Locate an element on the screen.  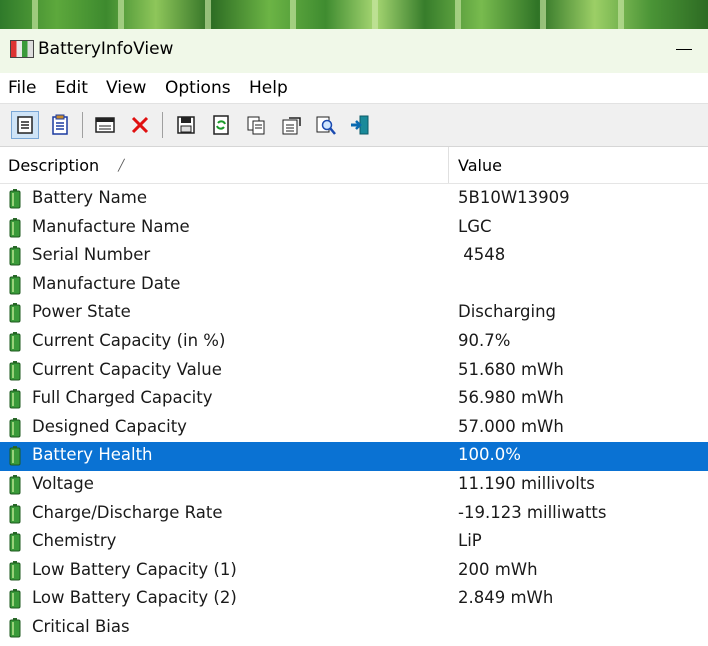
list-item: Charge/Discharge Rate -19.123 milliwatts is located at coordinates (354, 514).